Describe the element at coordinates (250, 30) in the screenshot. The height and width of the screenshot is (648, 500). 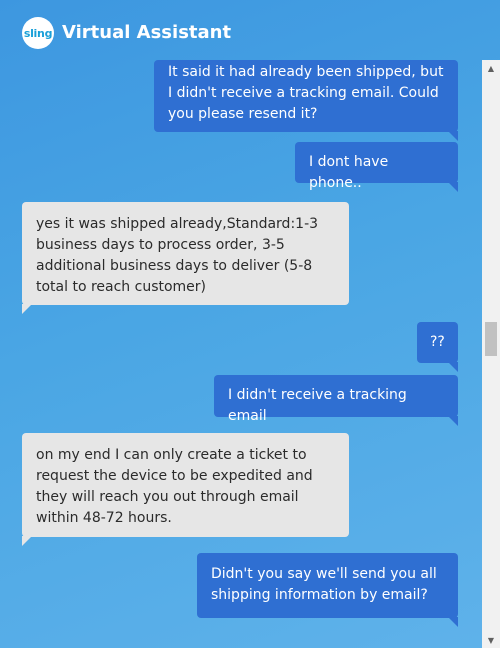
I see `chat-header: sling Virtual Assistant` at that location.